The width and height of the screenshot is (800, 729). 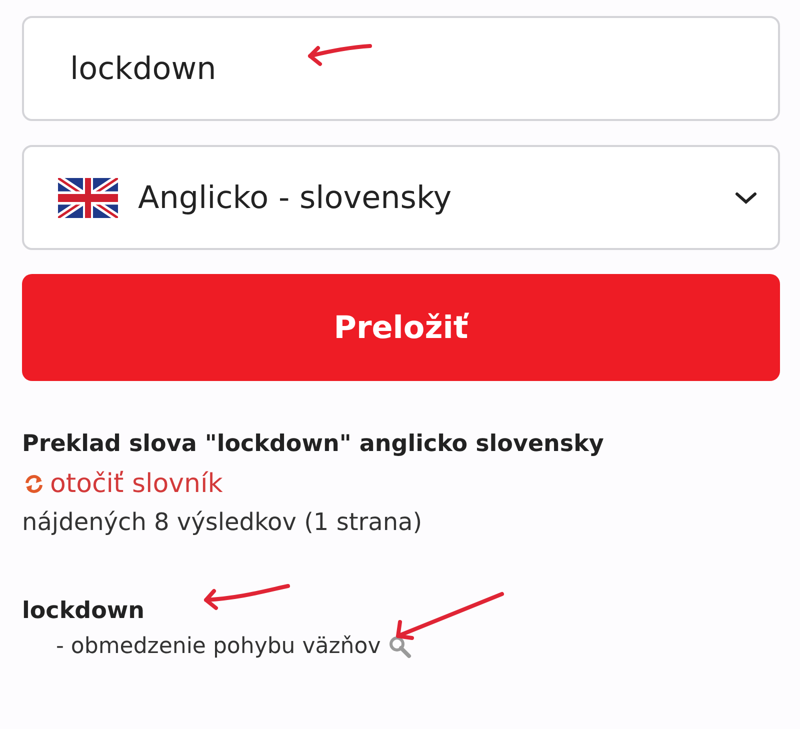 I want to click on search-field: lockdown, so click(x=401, y=68).